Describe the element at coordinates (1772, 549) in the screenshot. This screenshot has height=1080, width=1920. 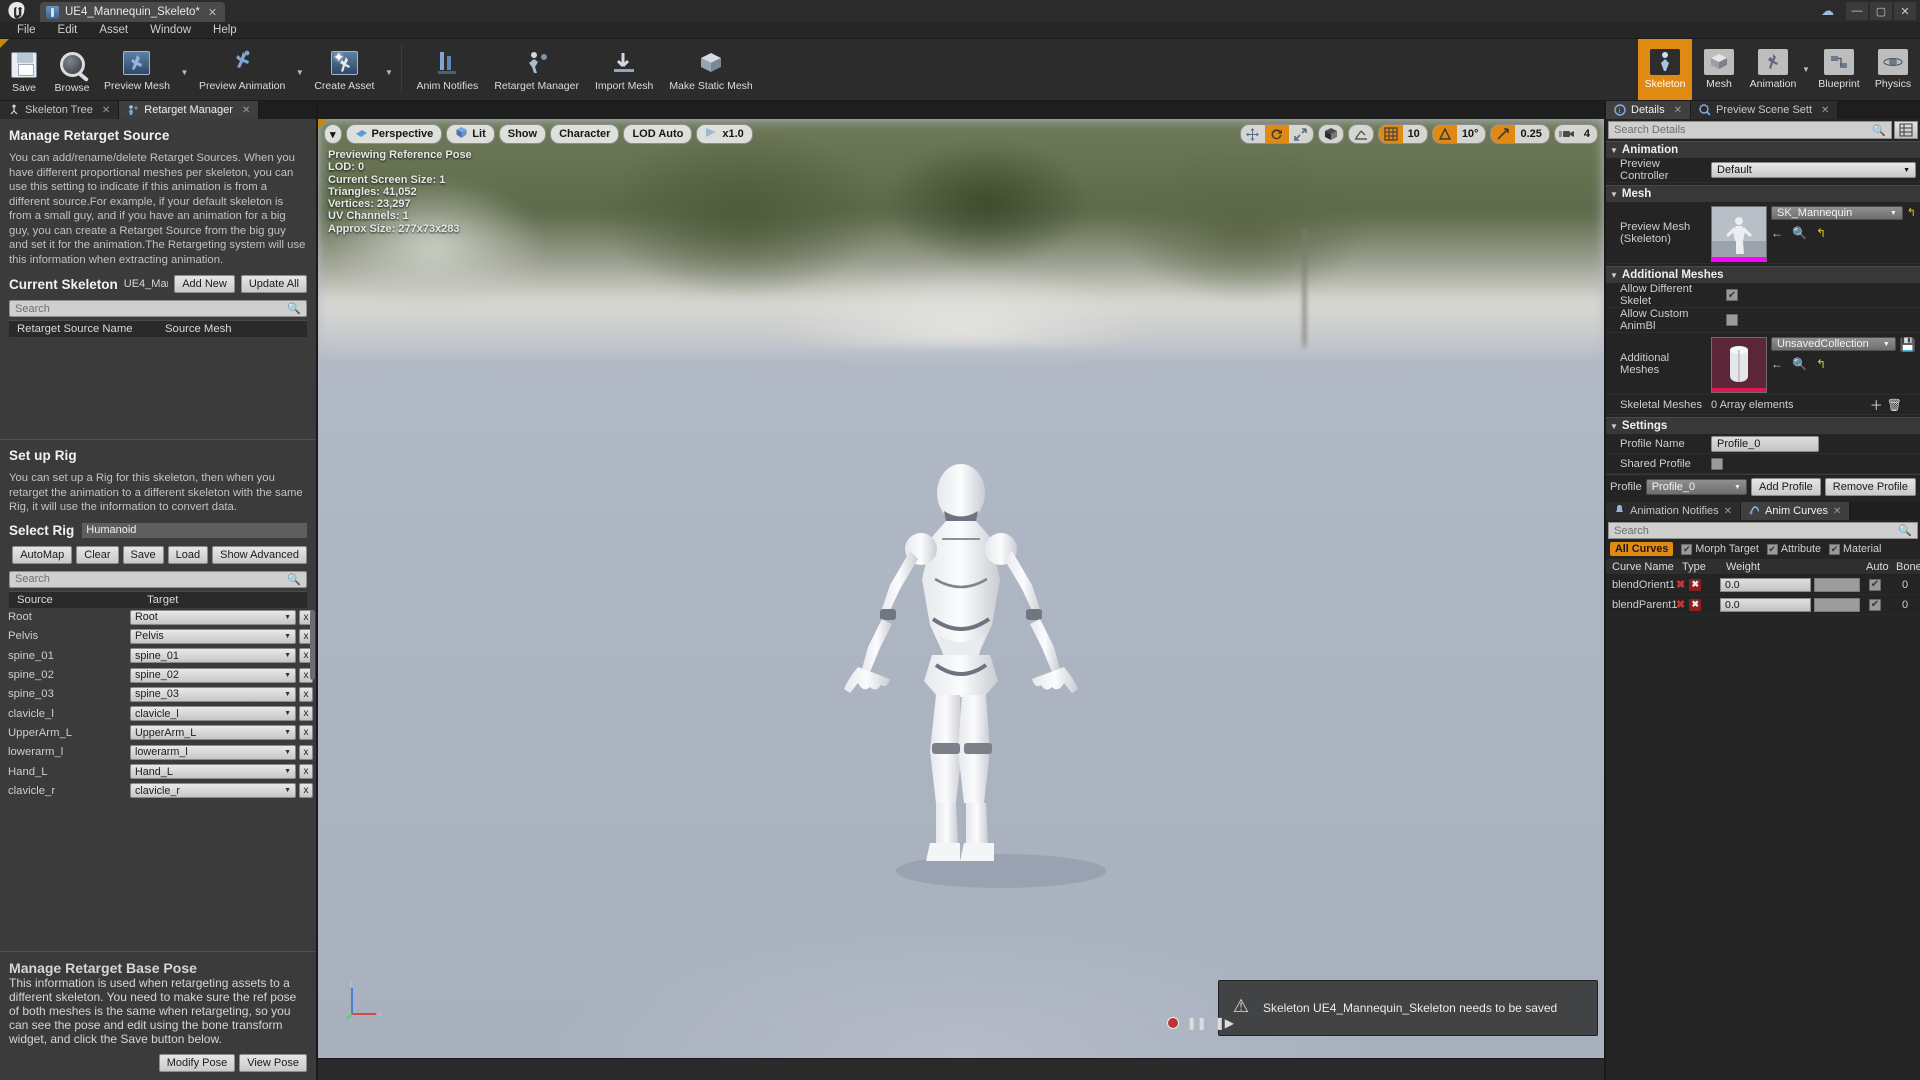
I see `attribute-checkbox: ✔` at that location.